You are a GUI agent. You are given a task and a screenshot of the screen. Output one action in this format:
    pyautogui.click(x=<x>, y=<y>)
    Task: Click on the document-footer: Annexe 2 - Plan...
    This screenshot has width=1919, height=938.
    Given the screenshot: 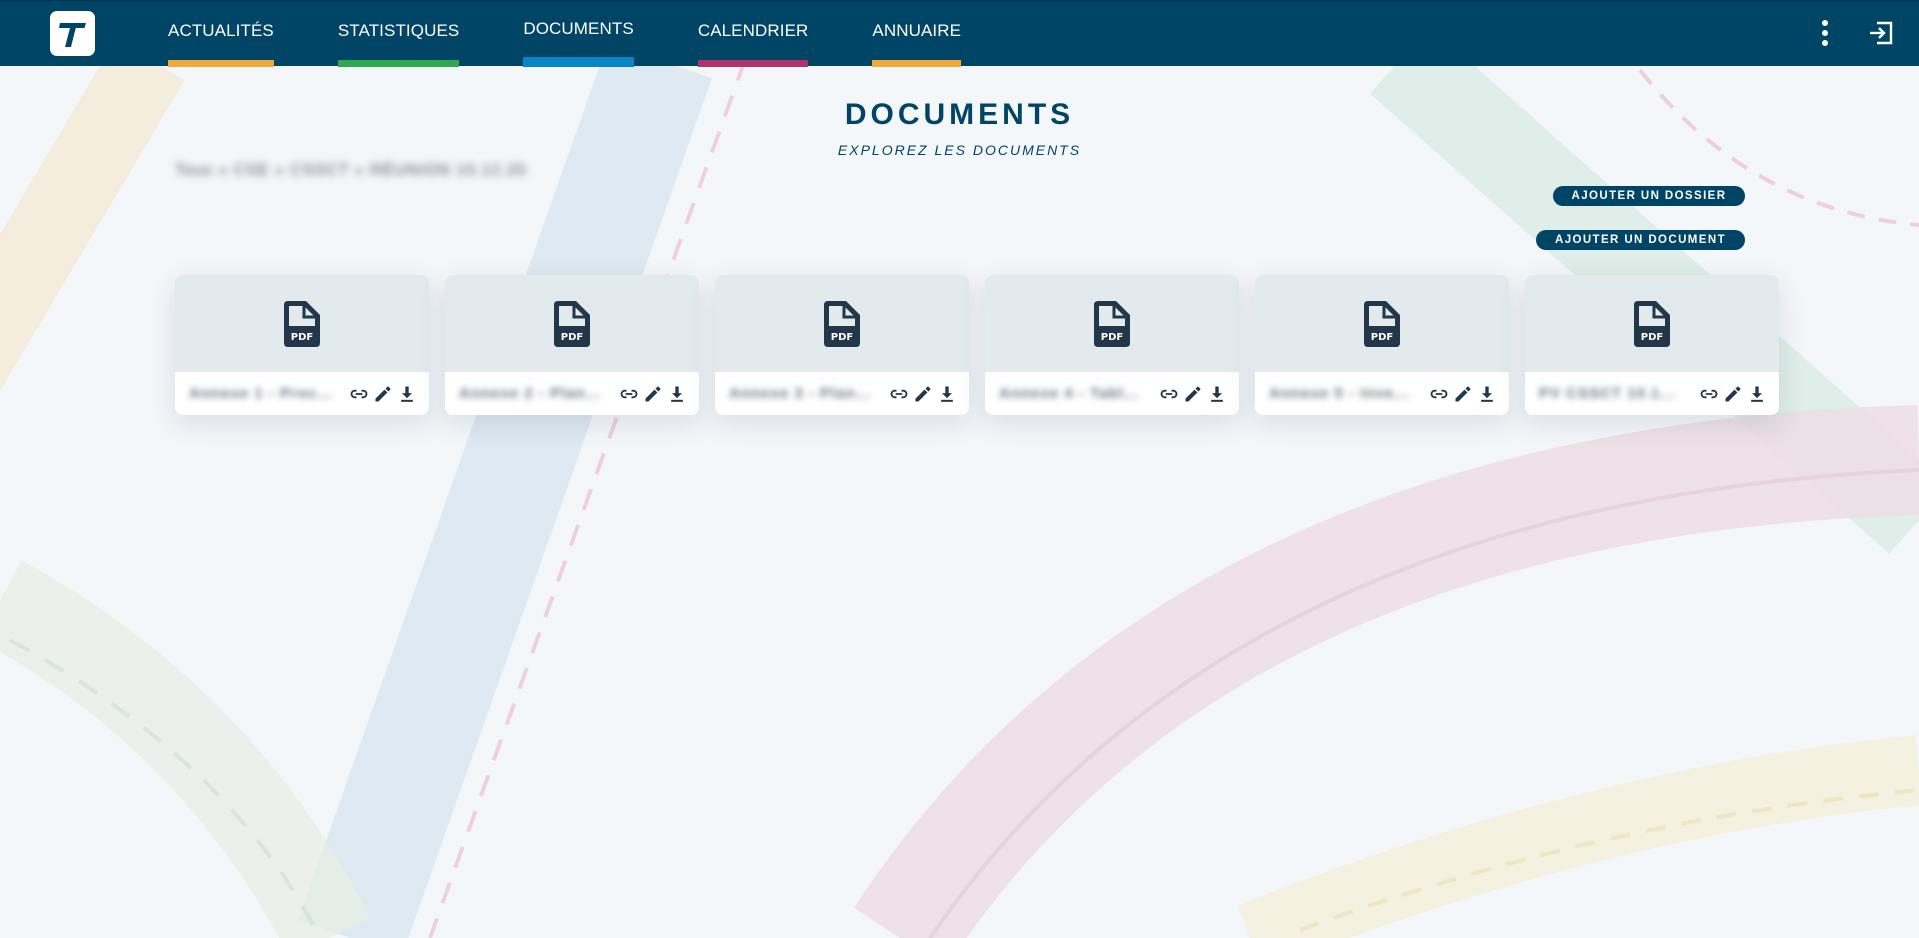 What is the action you would take?
    pyautogui.click(x=572, y=393)
    